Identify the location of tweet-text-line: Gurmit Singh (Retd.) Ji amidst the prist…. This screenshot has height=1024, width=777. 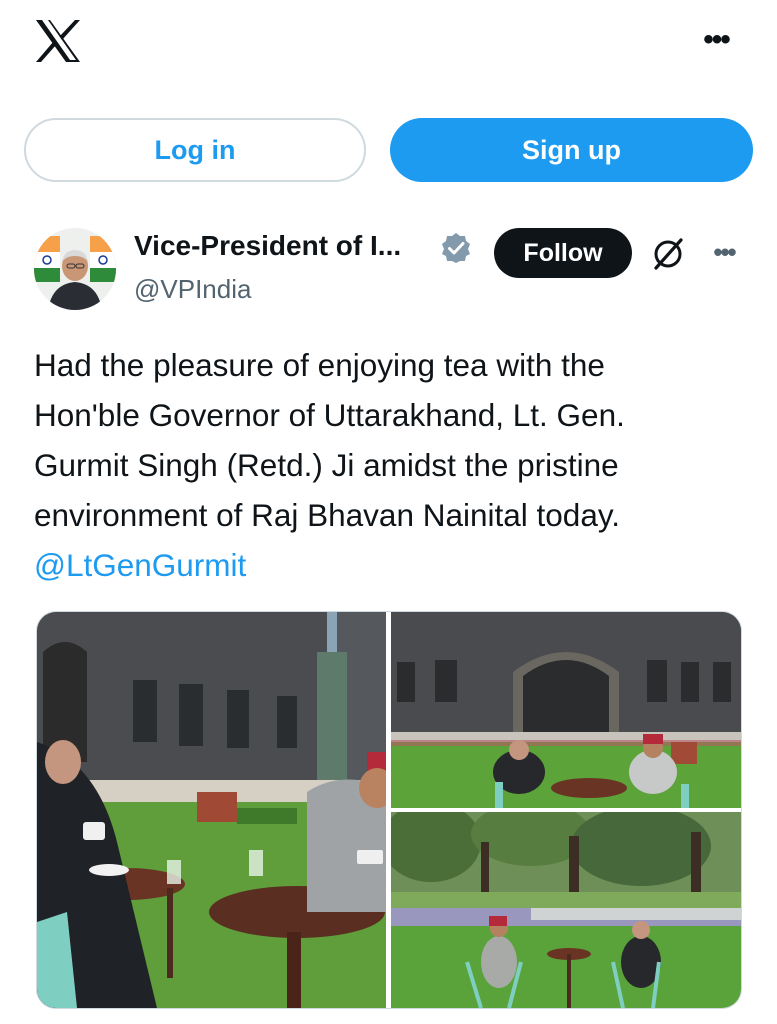
(326, 465).